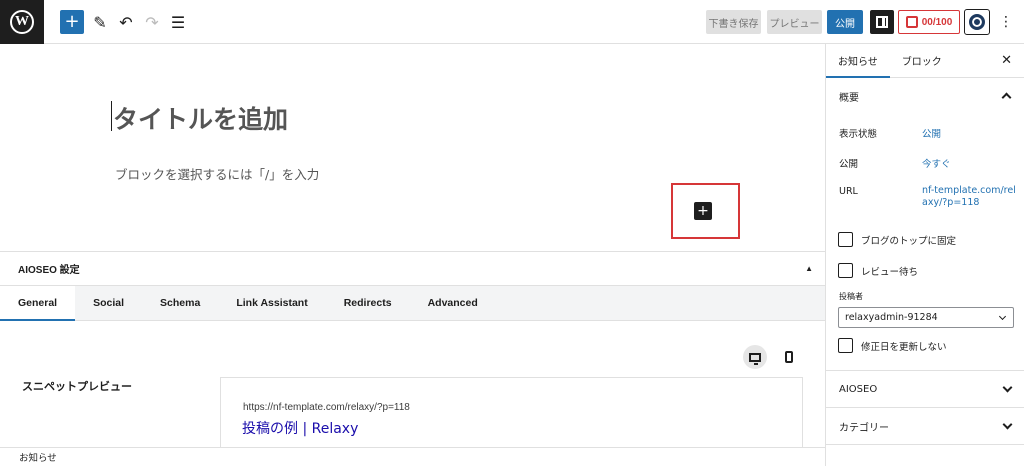  Describe the element at coordinates (703, 211) in the screenshot. I see `inline-add-block-button: +` at that location.